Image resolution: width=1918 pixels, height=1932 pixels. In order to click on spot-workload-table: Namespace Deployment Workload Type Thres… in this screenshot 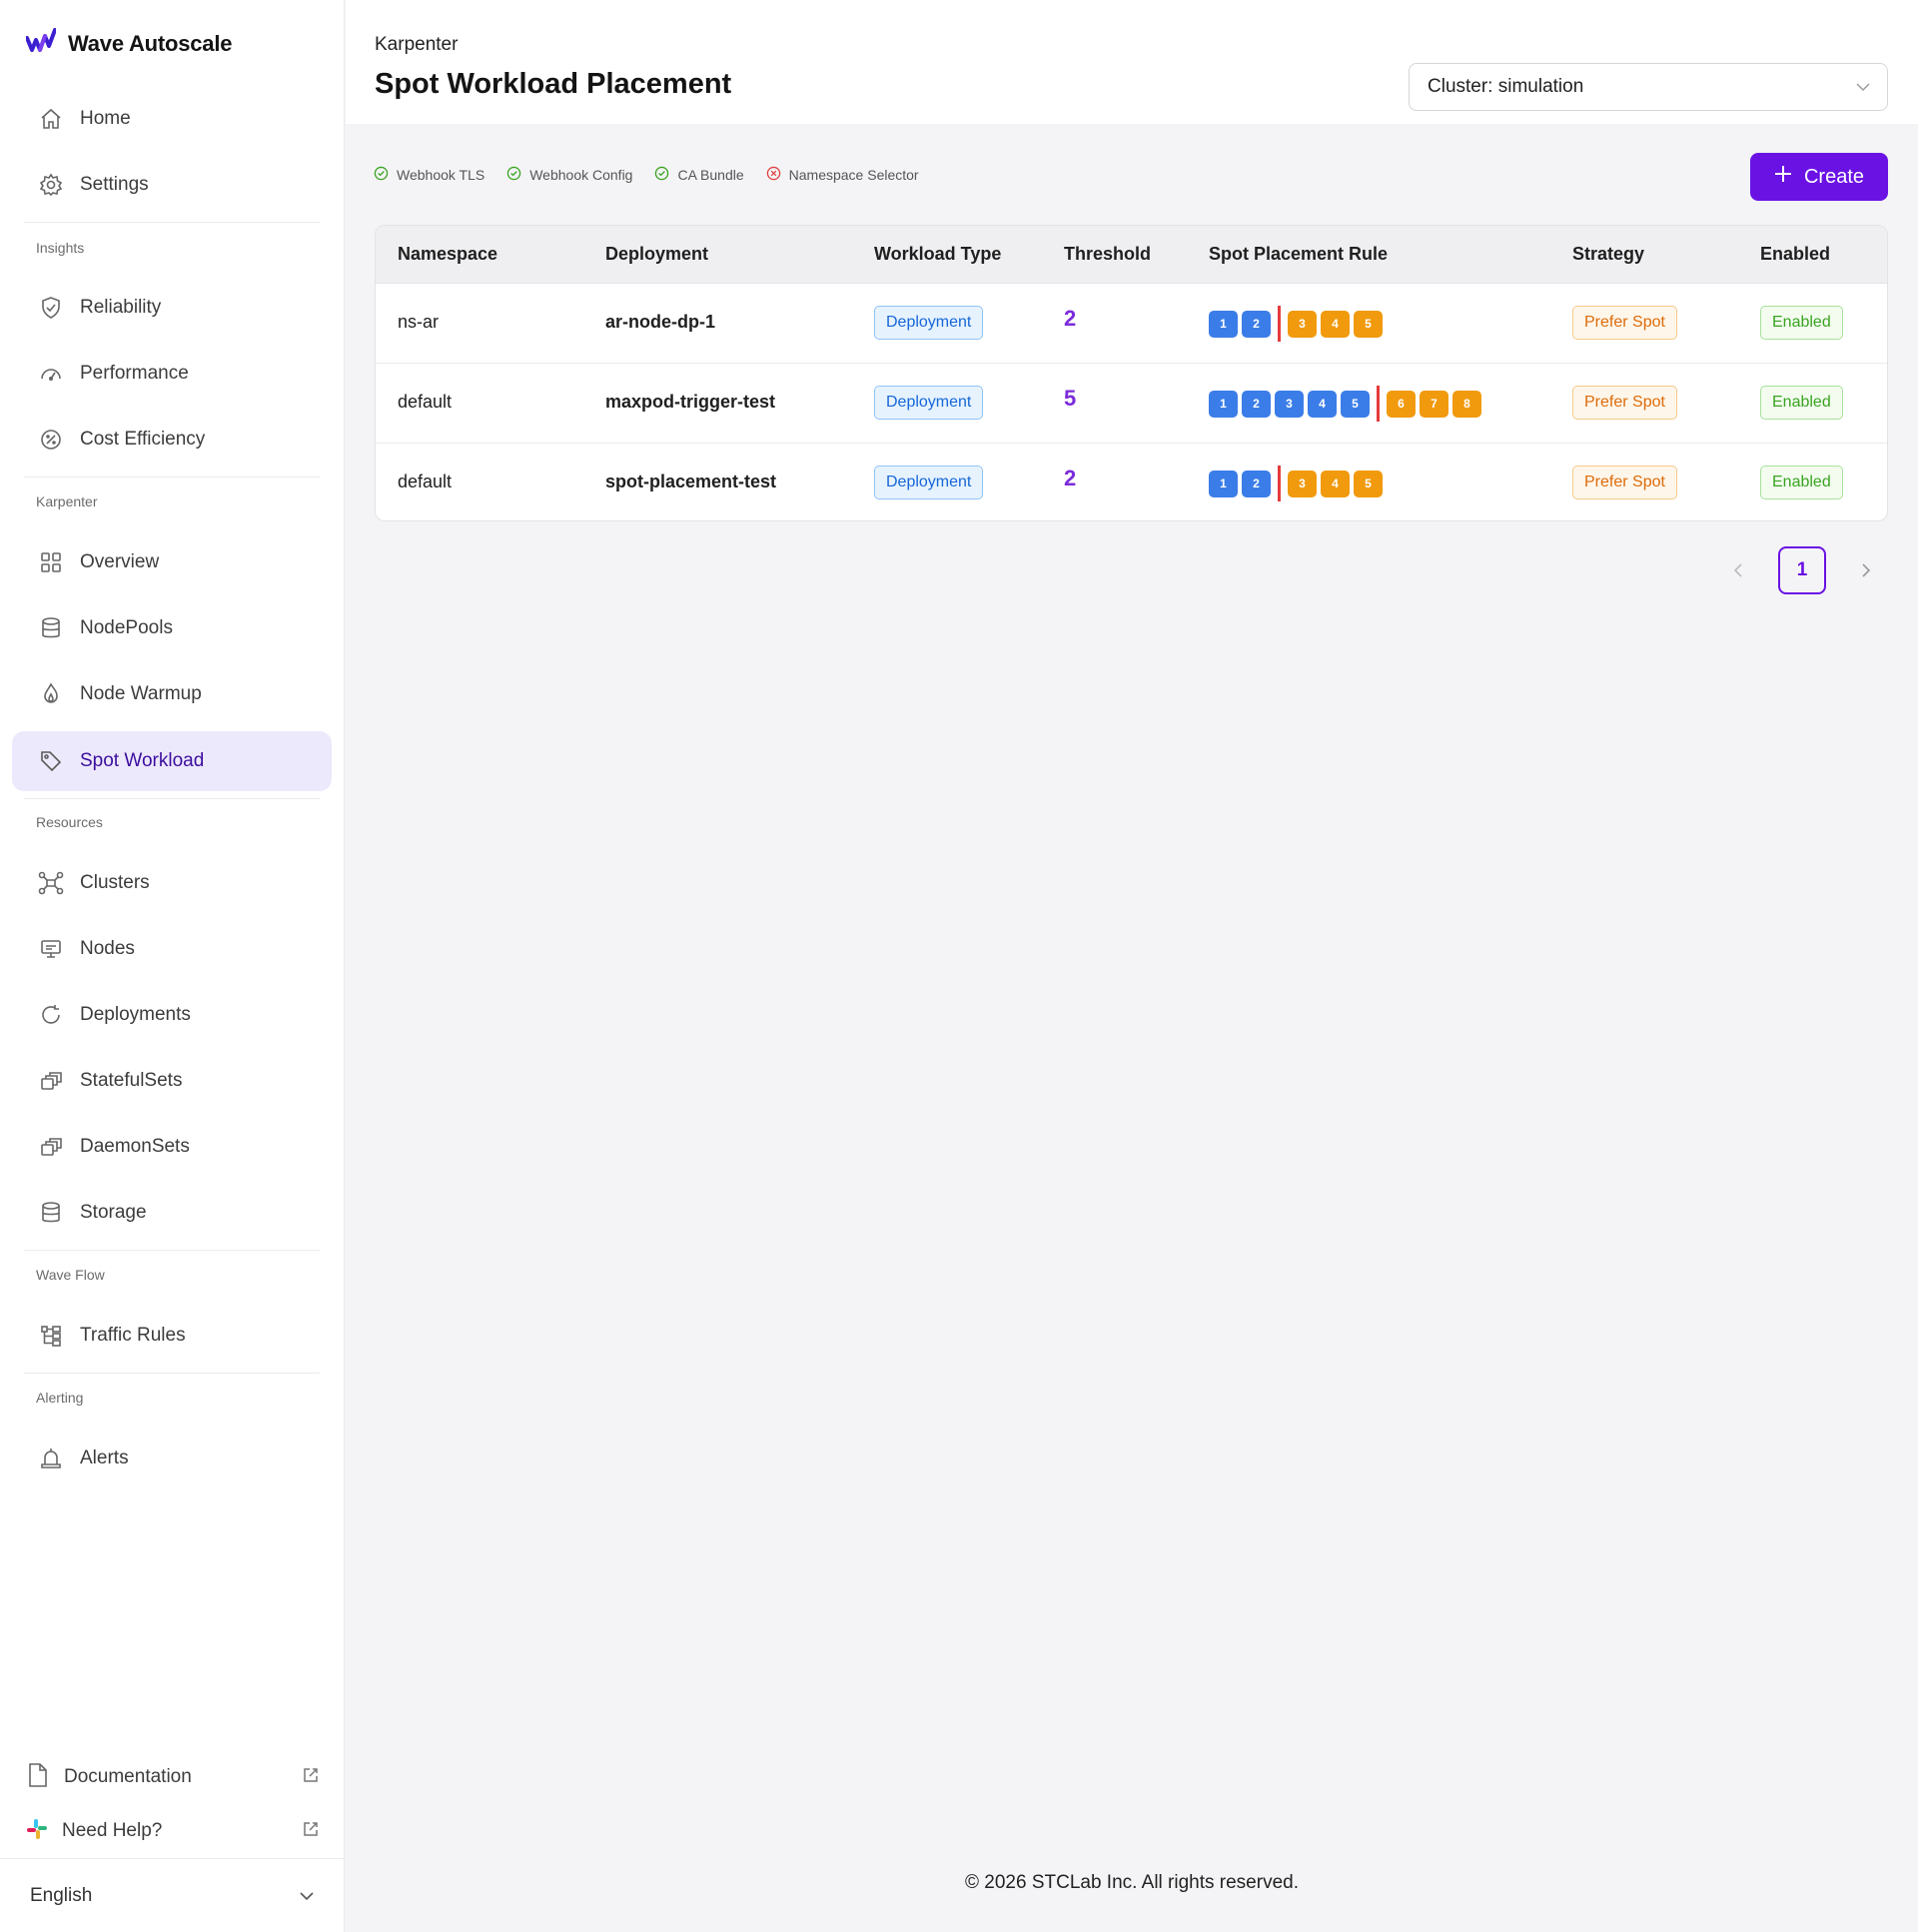, I will do `click(1131, 373)`.